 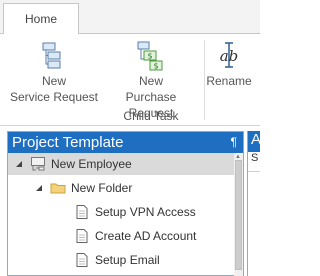 I want to click on rename-icon: ab, so click(x=229, y=55).